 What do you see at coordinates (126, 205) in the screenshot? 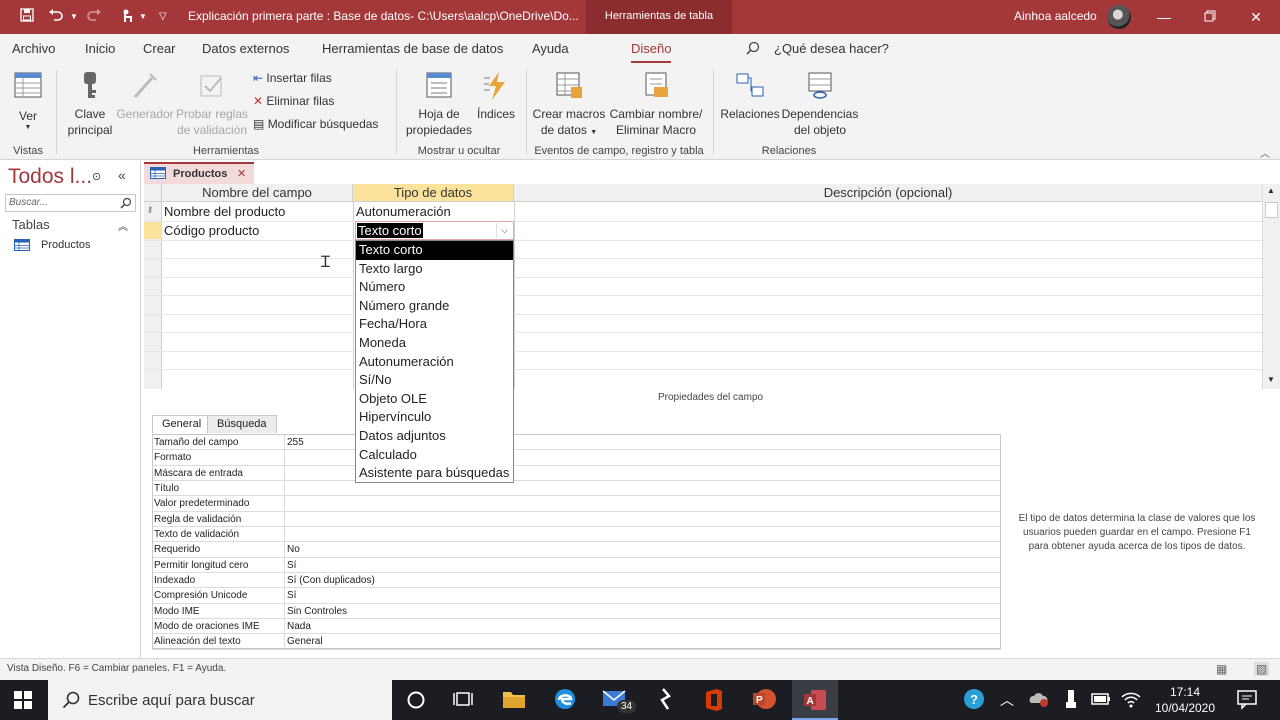
I see `nav-search-icon` at bounding box center [126, 205].